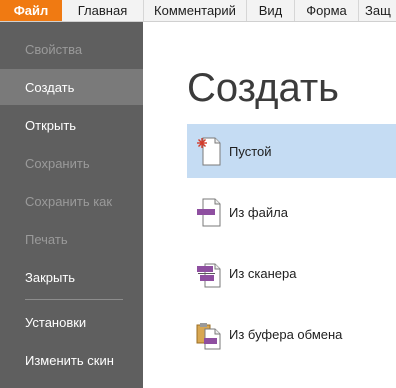 The height and width of the screenshot is (388, 396). What do you see at coordinates (71, 201) in the screenshot?
I see `menu-item-save-as: Сохранить как` at bounding box center [71, 201].